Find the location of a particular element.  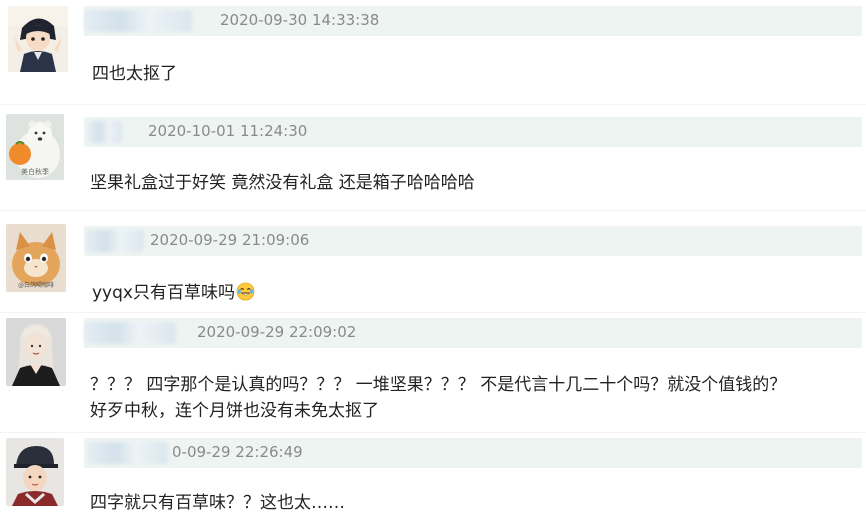

avatar-boy-with-cap-image is located at coordinates (35, 472).